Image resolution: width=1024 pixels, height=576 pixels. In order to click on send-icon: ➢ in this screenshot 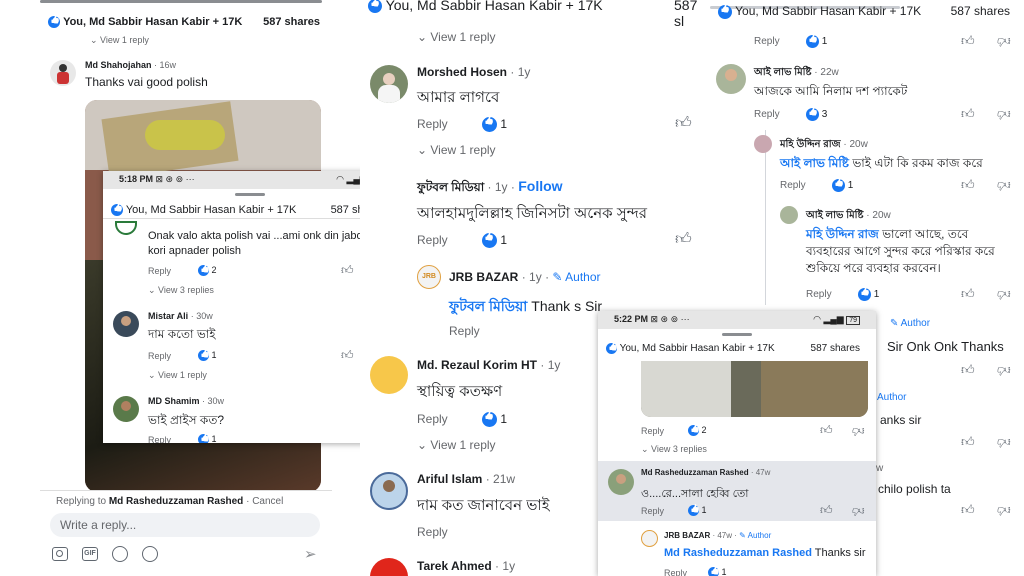, I will do `click(310, 554)`.